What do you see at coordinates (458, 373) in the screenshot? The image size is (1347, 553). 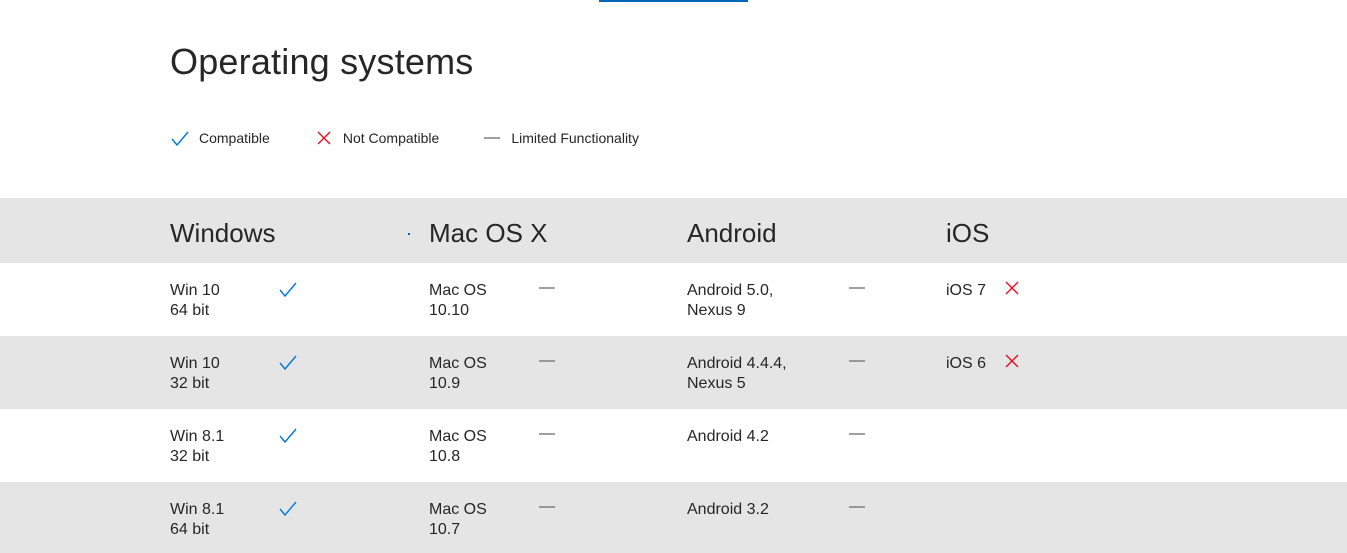 I see `mac-version: Mac OS 10.9` at bounding box center [458, 373].